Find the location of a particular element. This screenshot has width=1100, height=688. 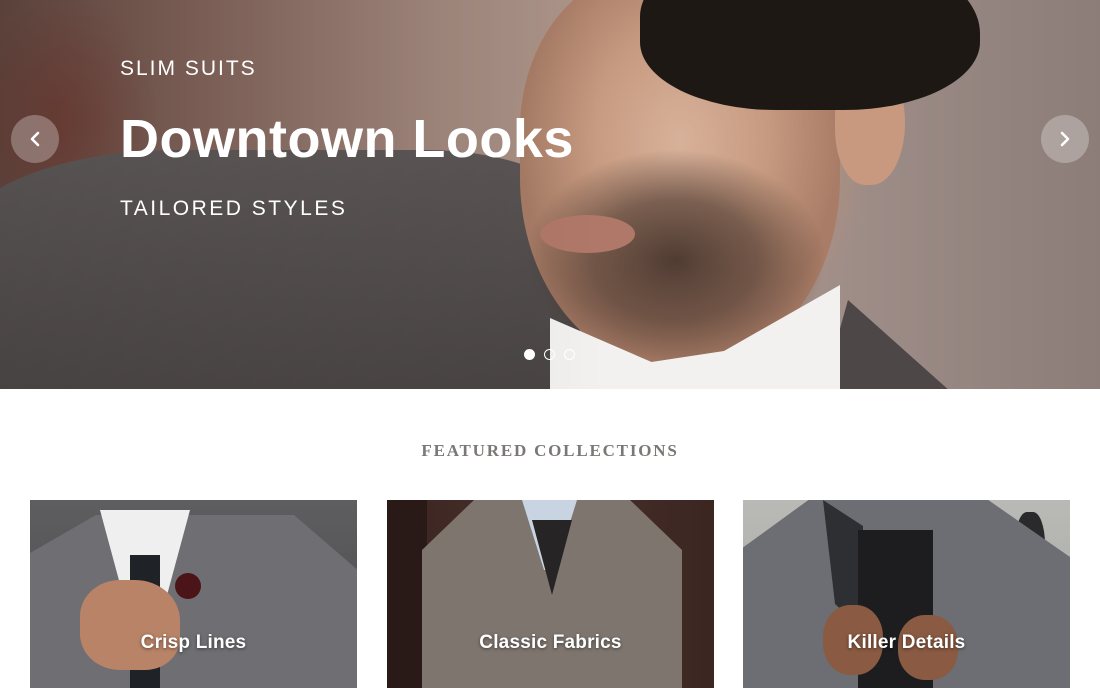

collection-image-door is located at coordinates (407, 594).